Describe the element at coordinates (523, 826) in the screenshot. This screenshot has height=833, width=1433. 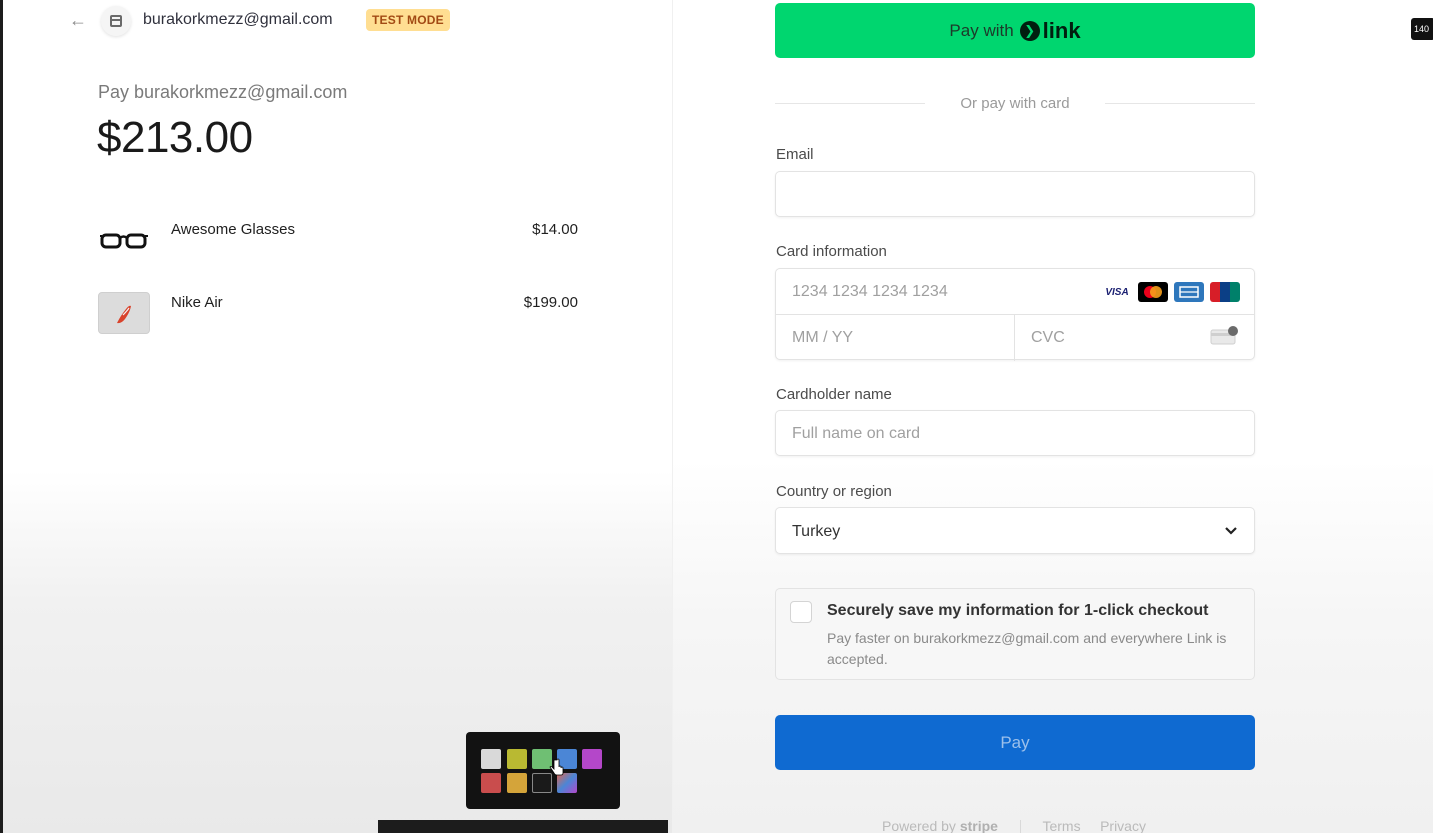
I see `taskbar-strip` at that location.